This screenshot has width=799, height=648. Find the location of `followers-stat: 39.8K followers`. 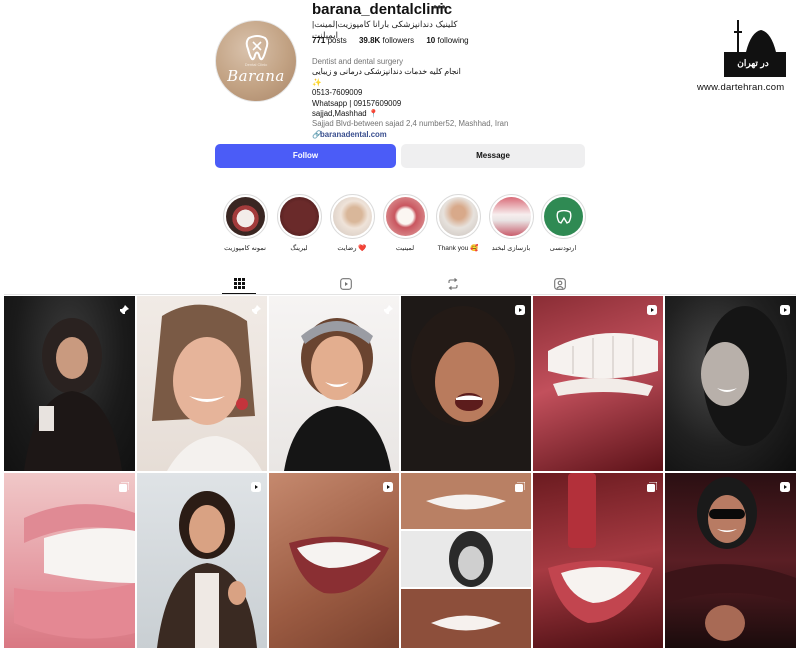

followers-stat: 39.8K followers is located at coordinates (386, 40).